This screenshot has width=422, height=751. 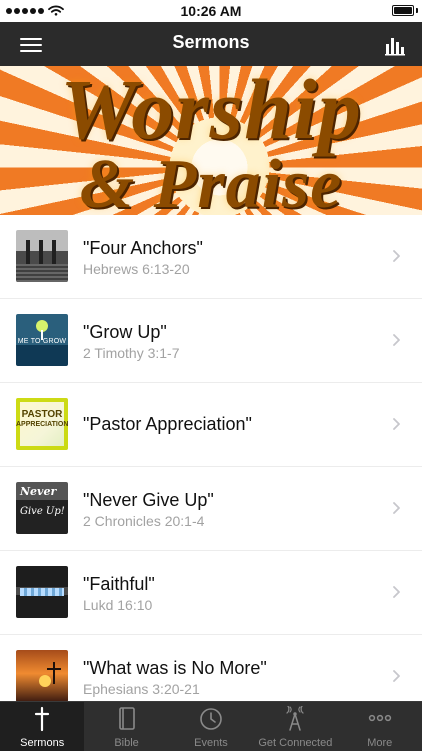 I want to click on sermon-text: "What was is No More" Ephesians 3:20-21, so click(x=228, y=677).